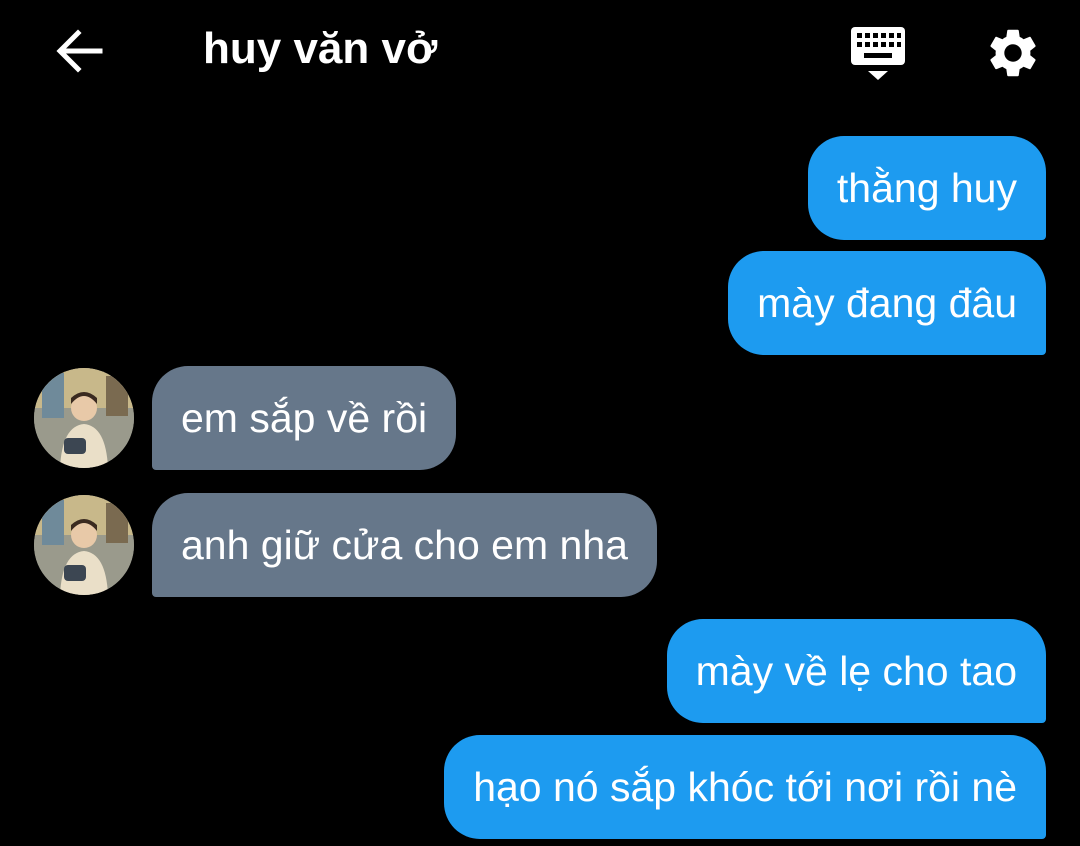  I want to click on received-message-bubble: anh giữ cửa cho em nha, so click(404, 545).